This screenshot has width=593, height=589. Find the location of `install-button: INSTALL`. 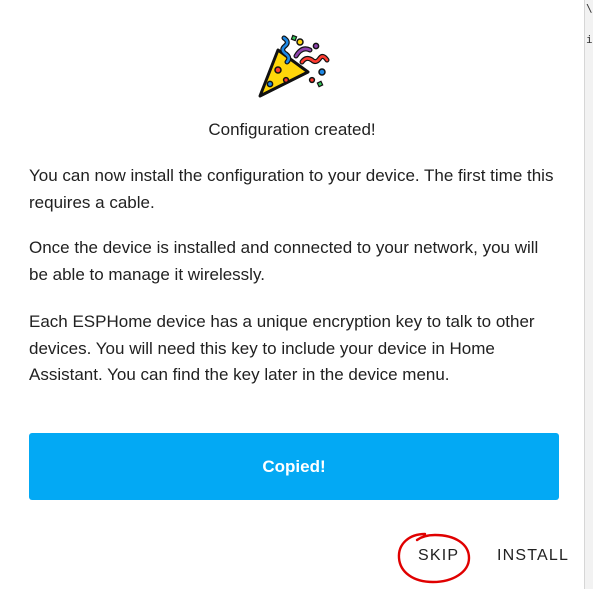

install-button: INSTALL is located at coordinates (533, 556).